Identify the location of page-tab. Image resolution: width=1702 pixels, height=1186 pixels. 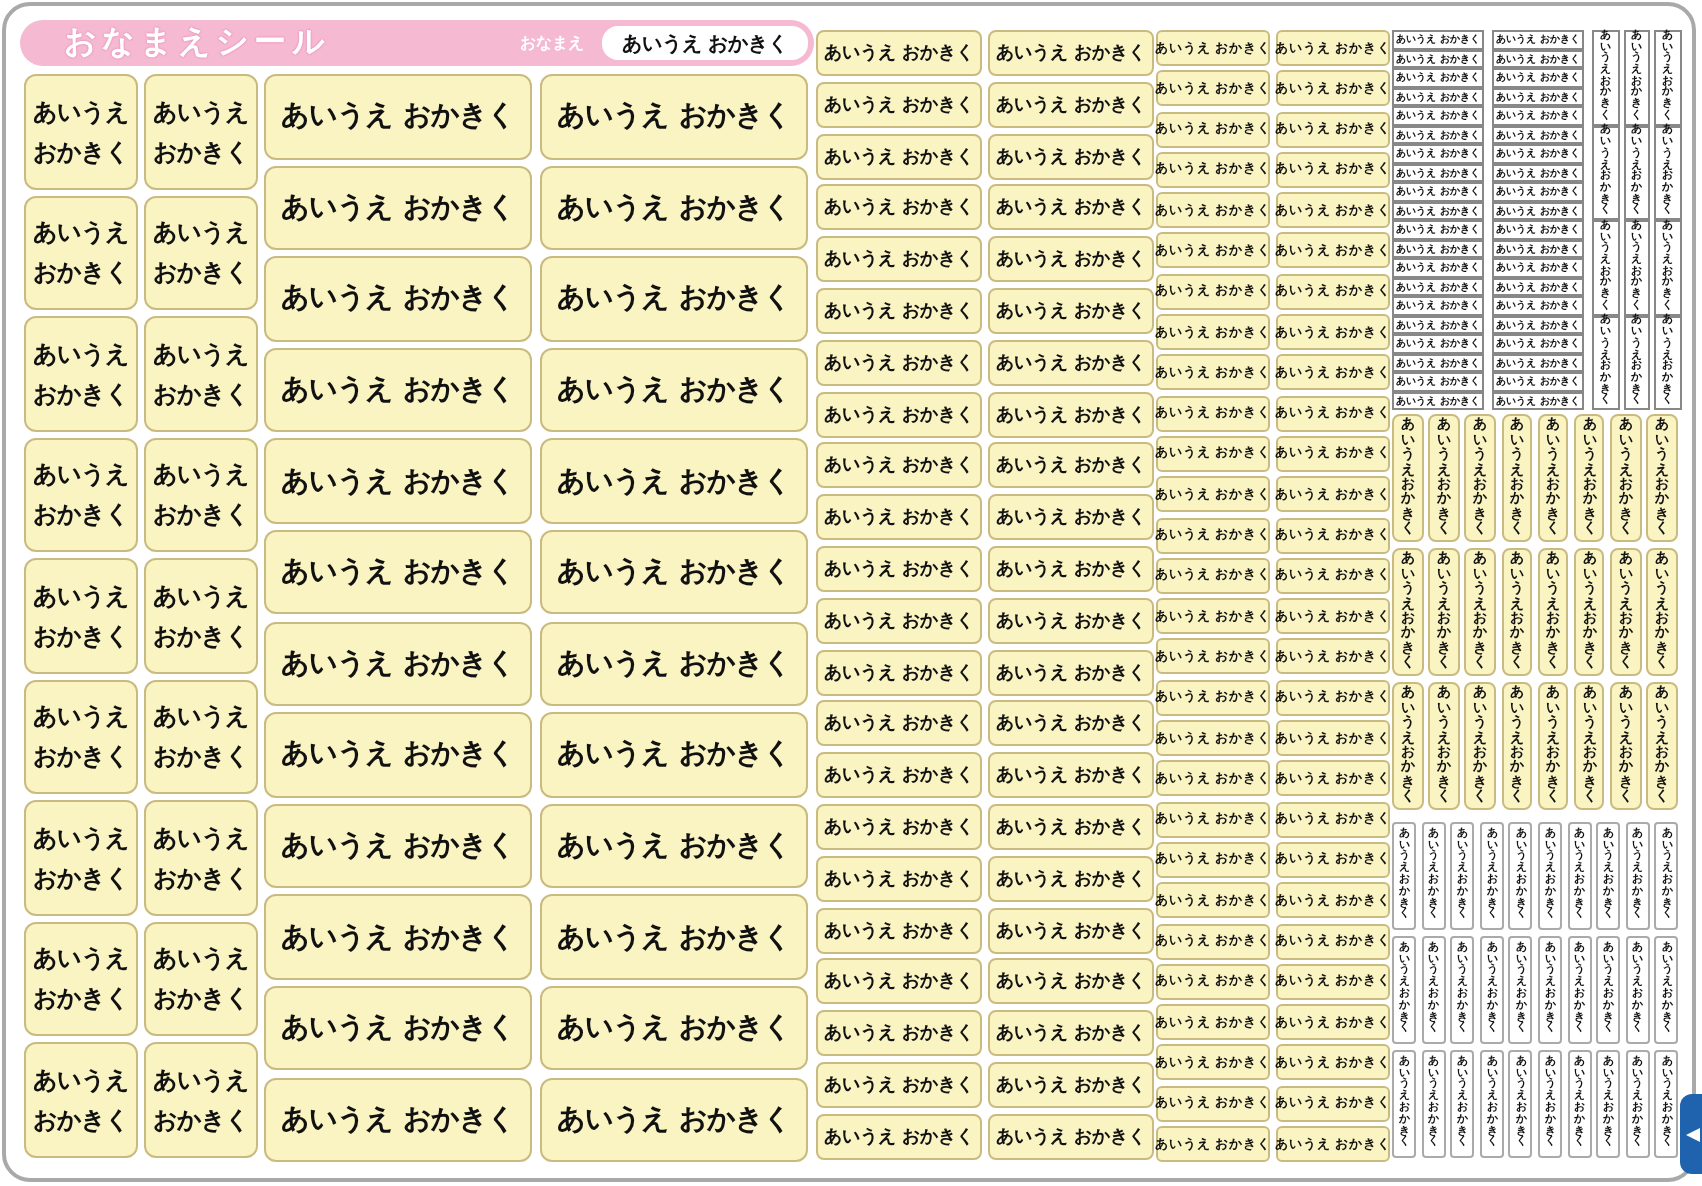
(1691, 1134).